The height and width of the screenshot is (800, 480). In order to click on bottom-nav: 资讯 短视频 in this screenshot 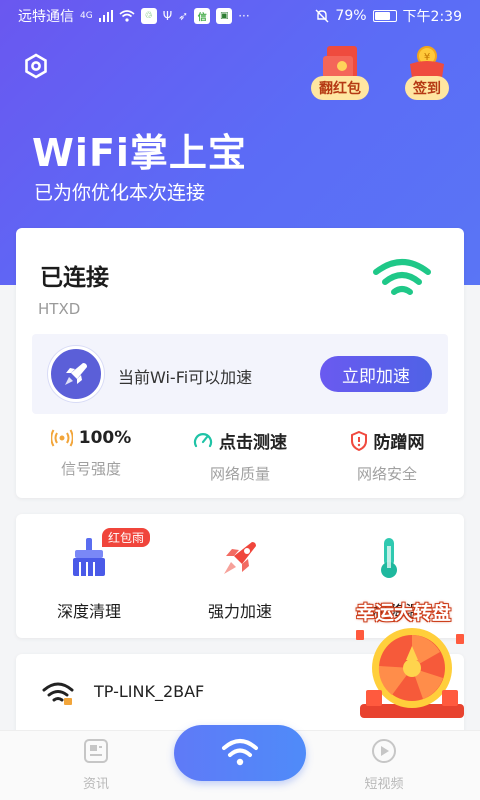, I will do `click(240, 762)`.